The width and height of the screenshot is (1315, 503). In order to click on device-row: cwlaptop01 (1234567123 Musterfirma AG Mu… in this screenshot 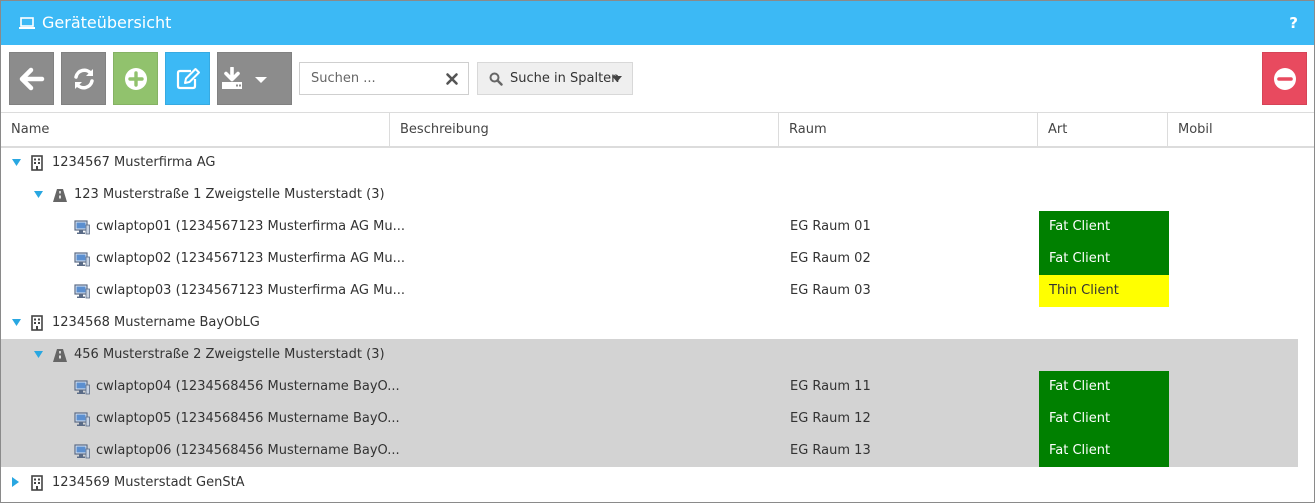, I will do `click(649, 227)`.